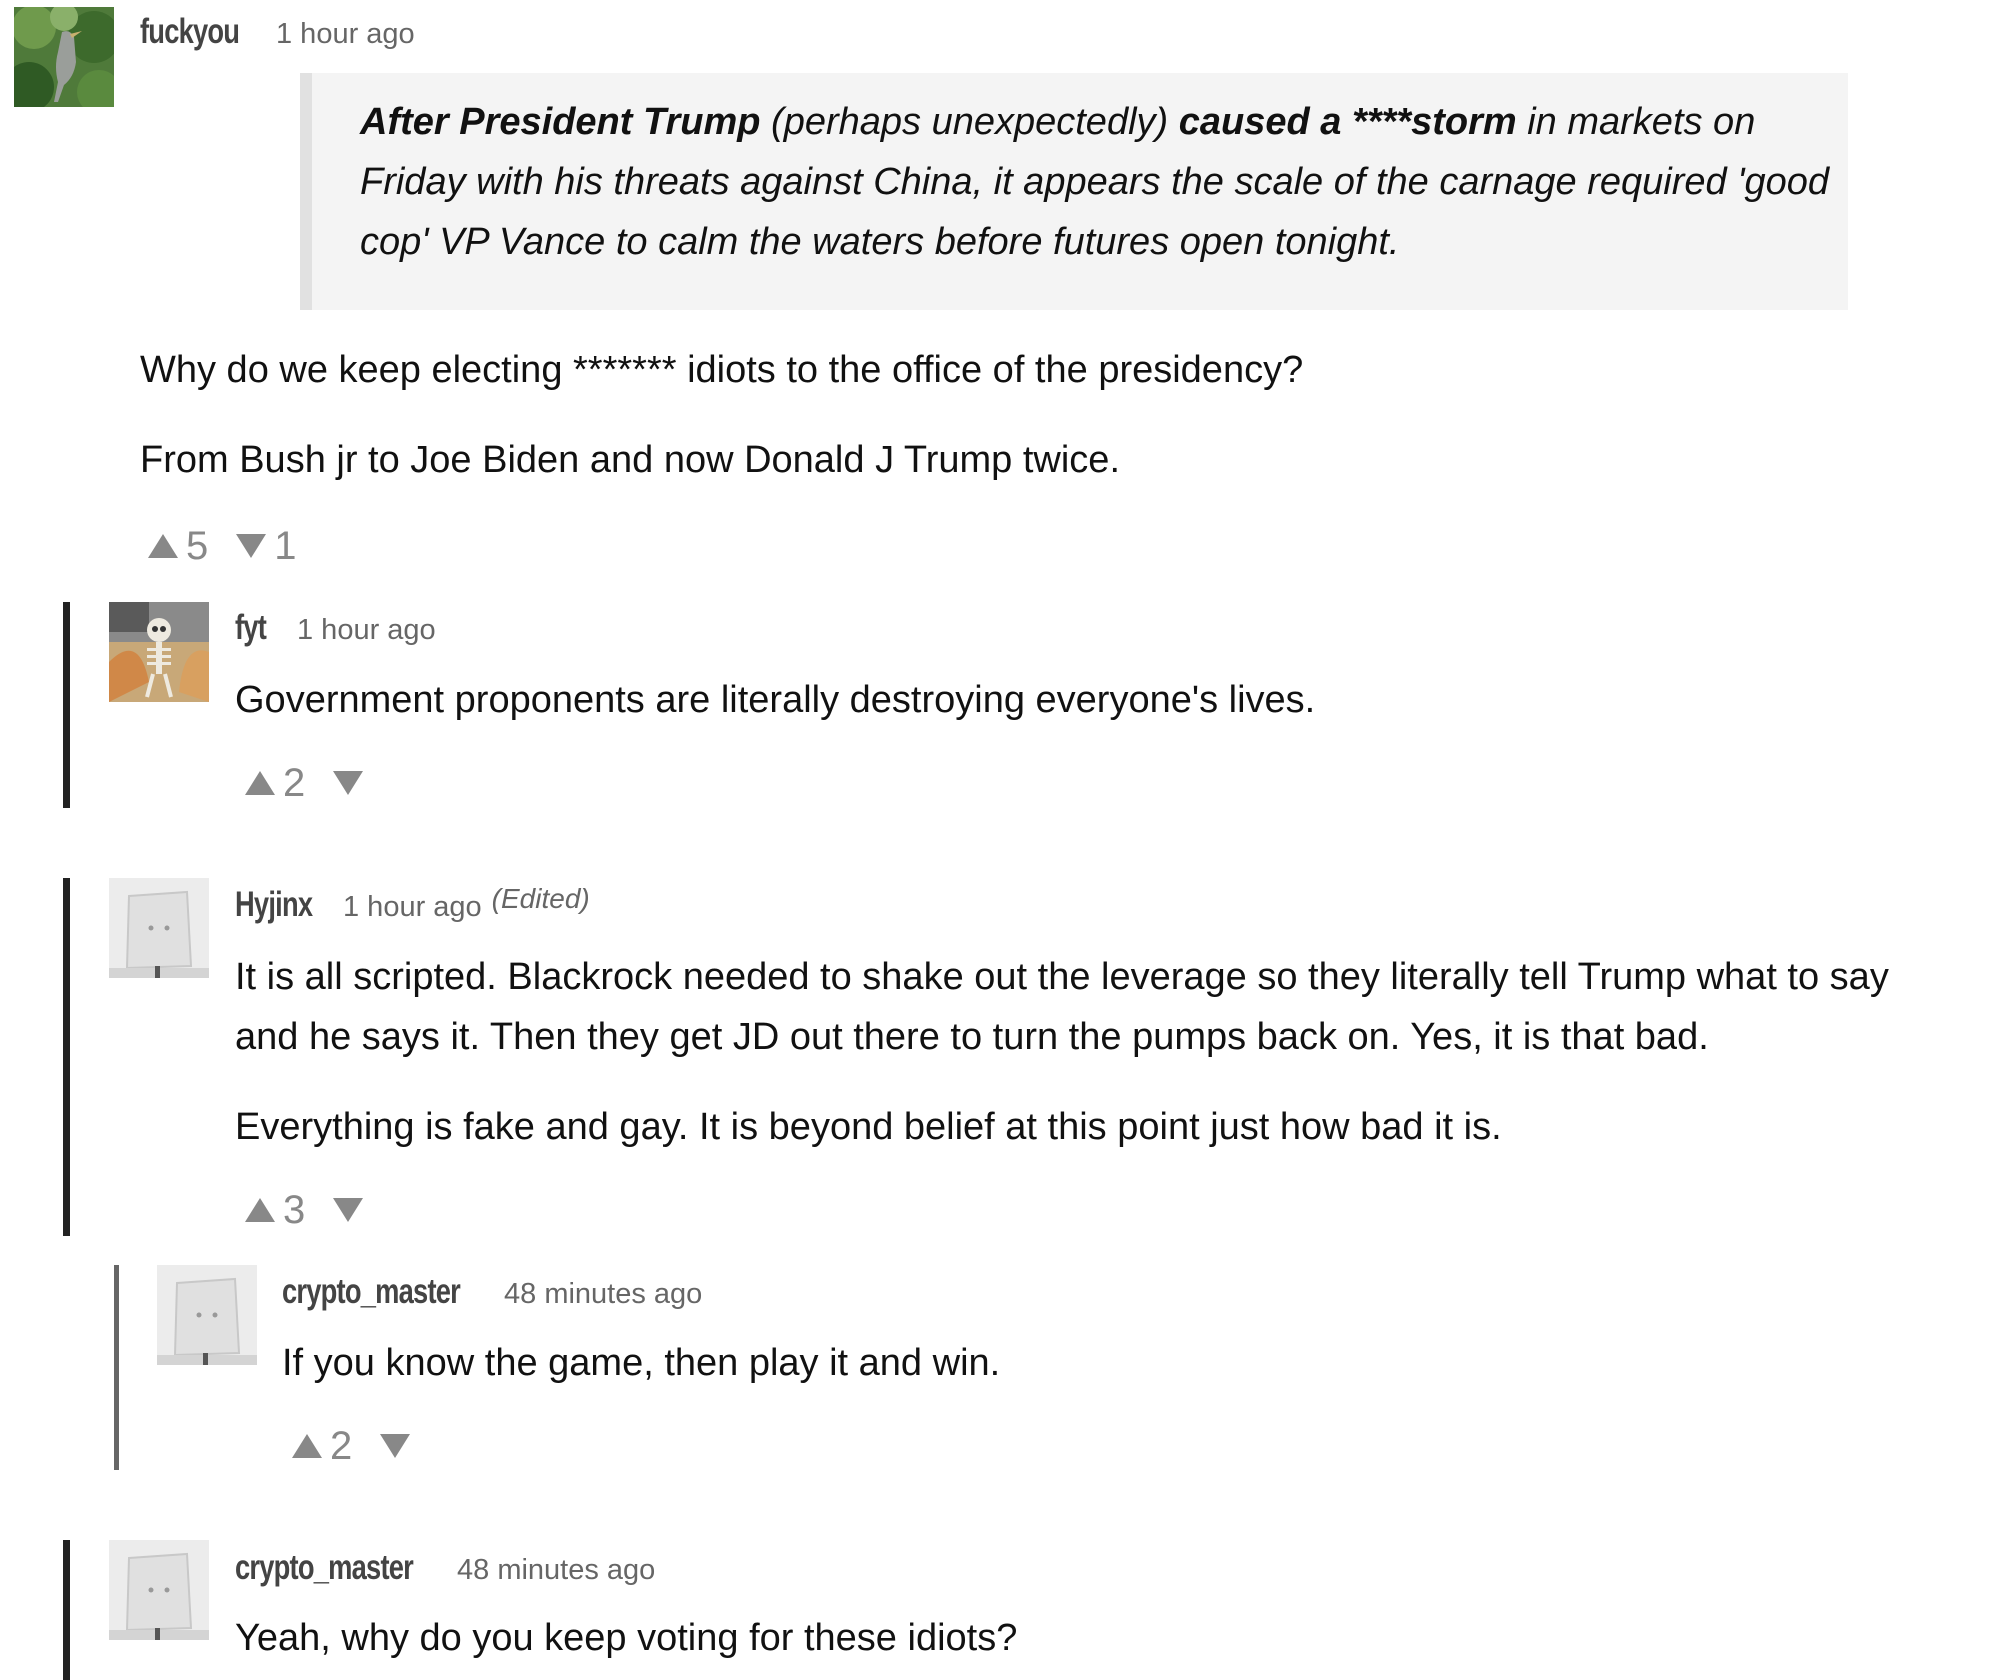 The image size is (1995, 1680). I want to click on bird-photo-icon, so click(64, 57).